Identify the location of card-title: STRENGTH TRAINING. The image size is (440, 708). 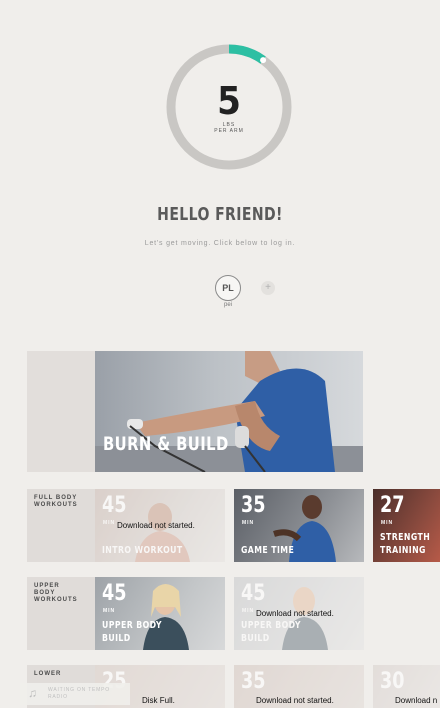
(405, 544).